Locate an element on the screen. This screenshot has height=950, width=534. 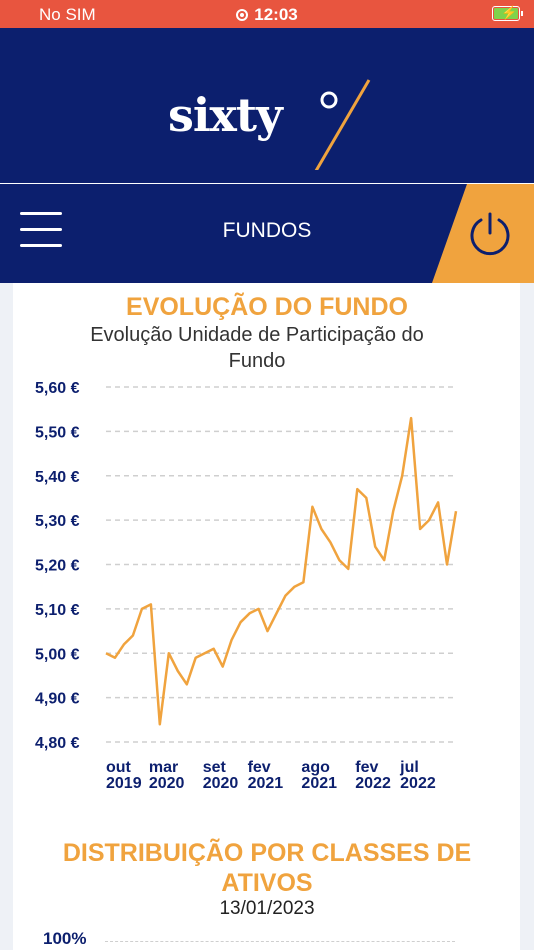
distribution-gridline is located at coordinates (280, 941).